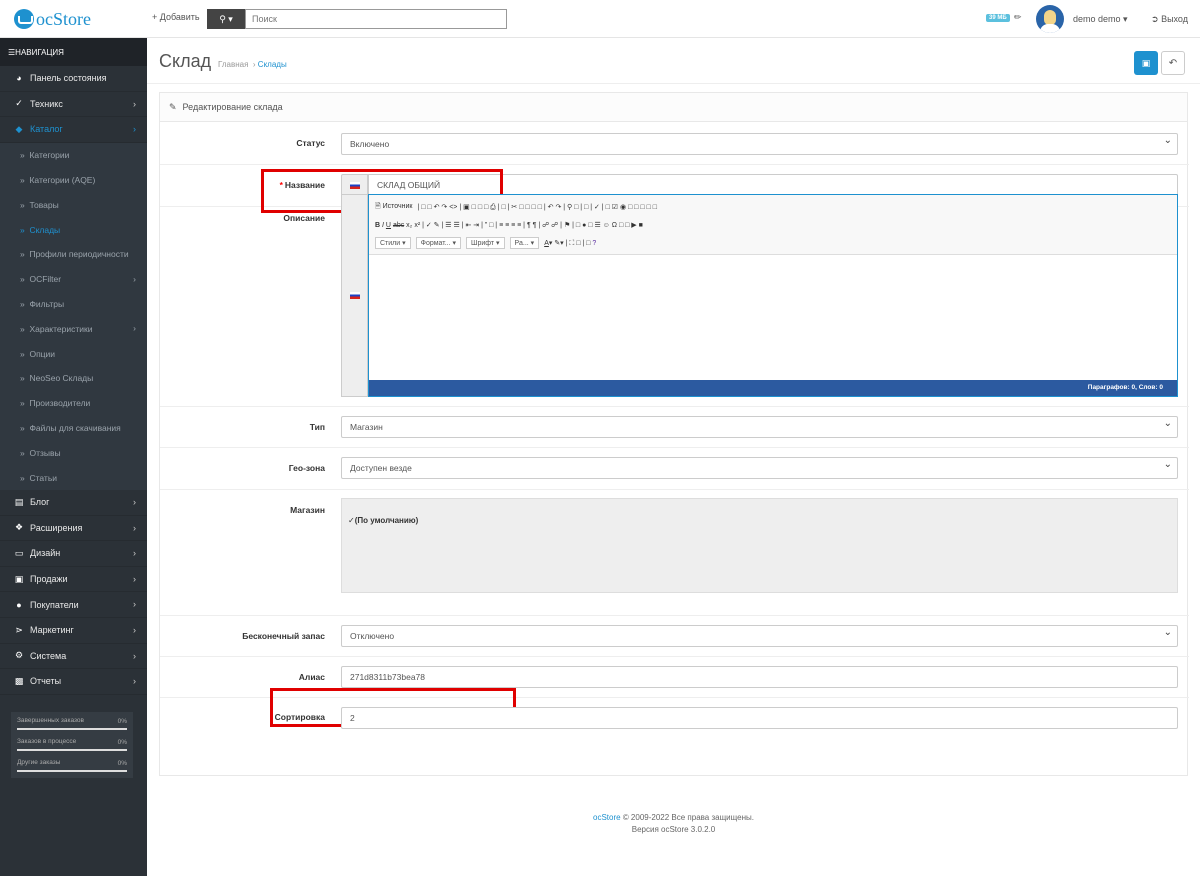 Image resolution: width=1200 pixels, height=876 pixels. What do you see at coordinates (383, 520) in the screenshot?
I see `store-default-checkbox: ✓(По умолчанию)` at bounding box center [383, 520].